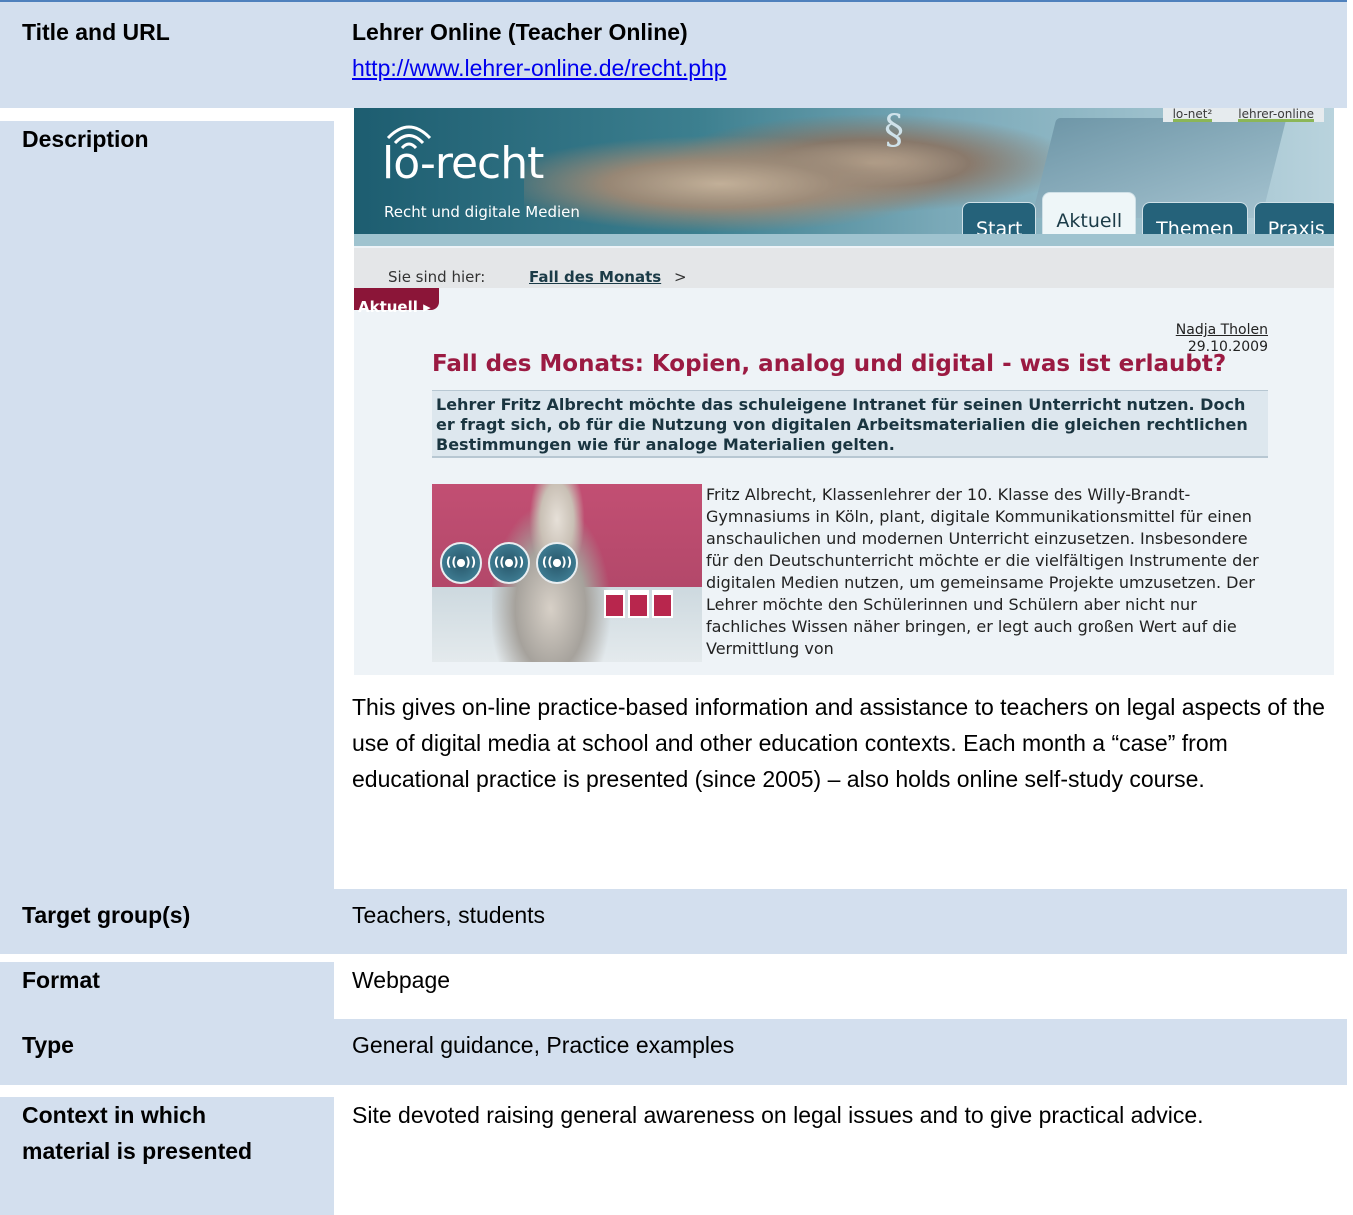  What do you see at coordinates (840, 990) in the screenshot?
I see `value-format: Webpage` at bounding box center [840, 990].